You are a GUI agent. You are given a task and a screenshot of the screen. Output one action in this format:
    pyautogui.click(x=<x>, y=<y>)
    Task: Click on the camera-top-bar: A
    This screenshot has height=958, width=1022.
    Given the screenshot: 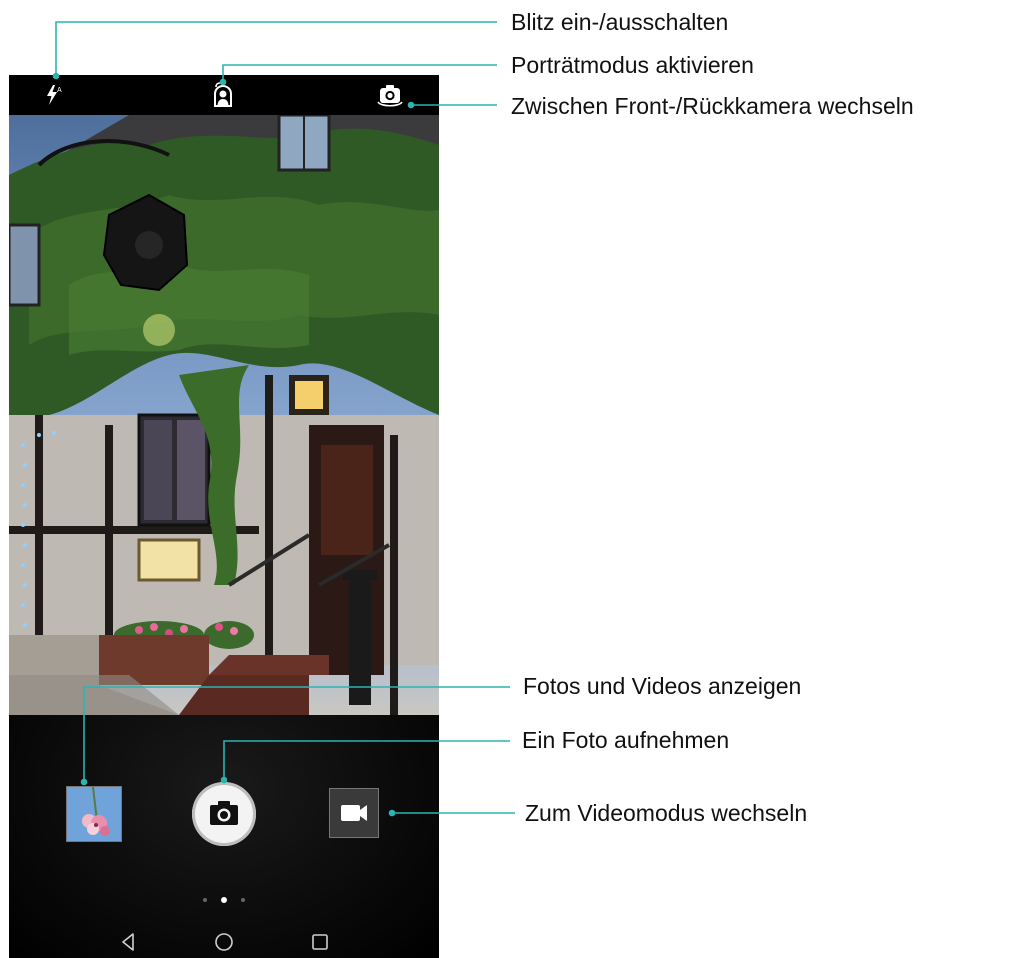 What is the action you would take?
    pyautogui.click(x=224, y=95)
    